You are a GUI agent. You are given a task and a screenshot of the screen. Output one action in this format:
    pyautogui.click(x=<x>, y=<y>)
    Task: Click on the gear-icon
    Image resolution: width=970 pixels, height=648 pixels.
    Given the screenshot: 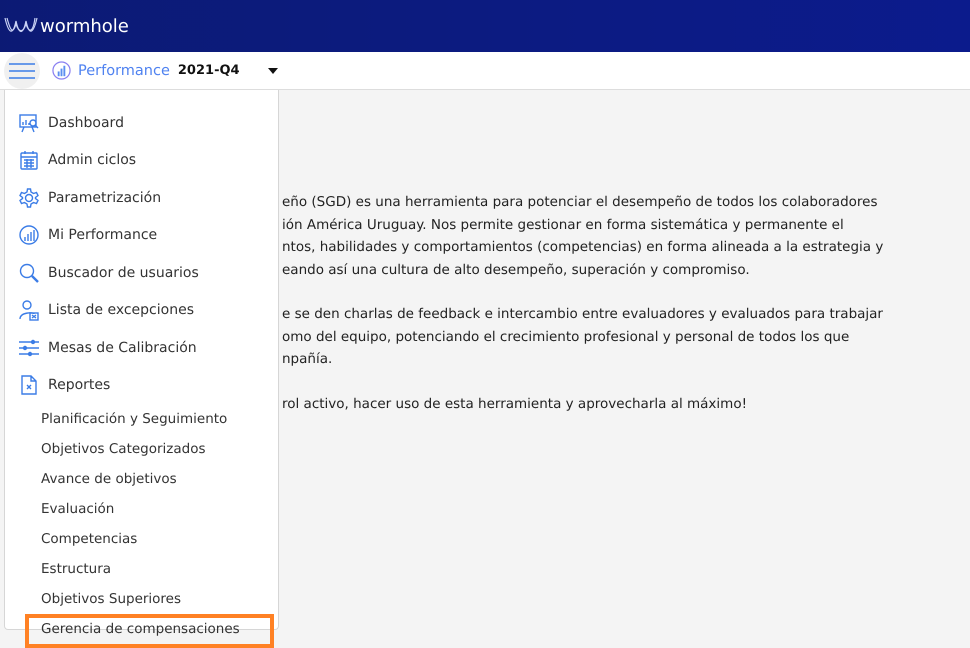 What is the action you would take?
    pyautogui.click(x=29, y=197)
    